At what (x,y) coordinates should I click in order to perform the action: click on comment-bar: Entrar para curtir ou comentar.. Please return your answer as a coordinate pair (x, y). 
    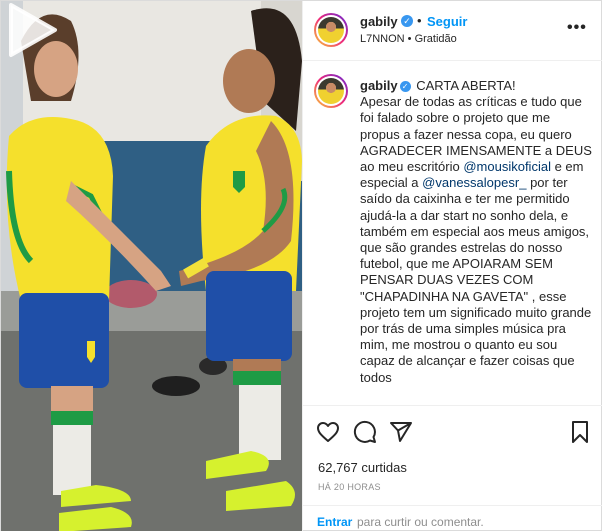
    Looking at the image, I should click on (452, 518).